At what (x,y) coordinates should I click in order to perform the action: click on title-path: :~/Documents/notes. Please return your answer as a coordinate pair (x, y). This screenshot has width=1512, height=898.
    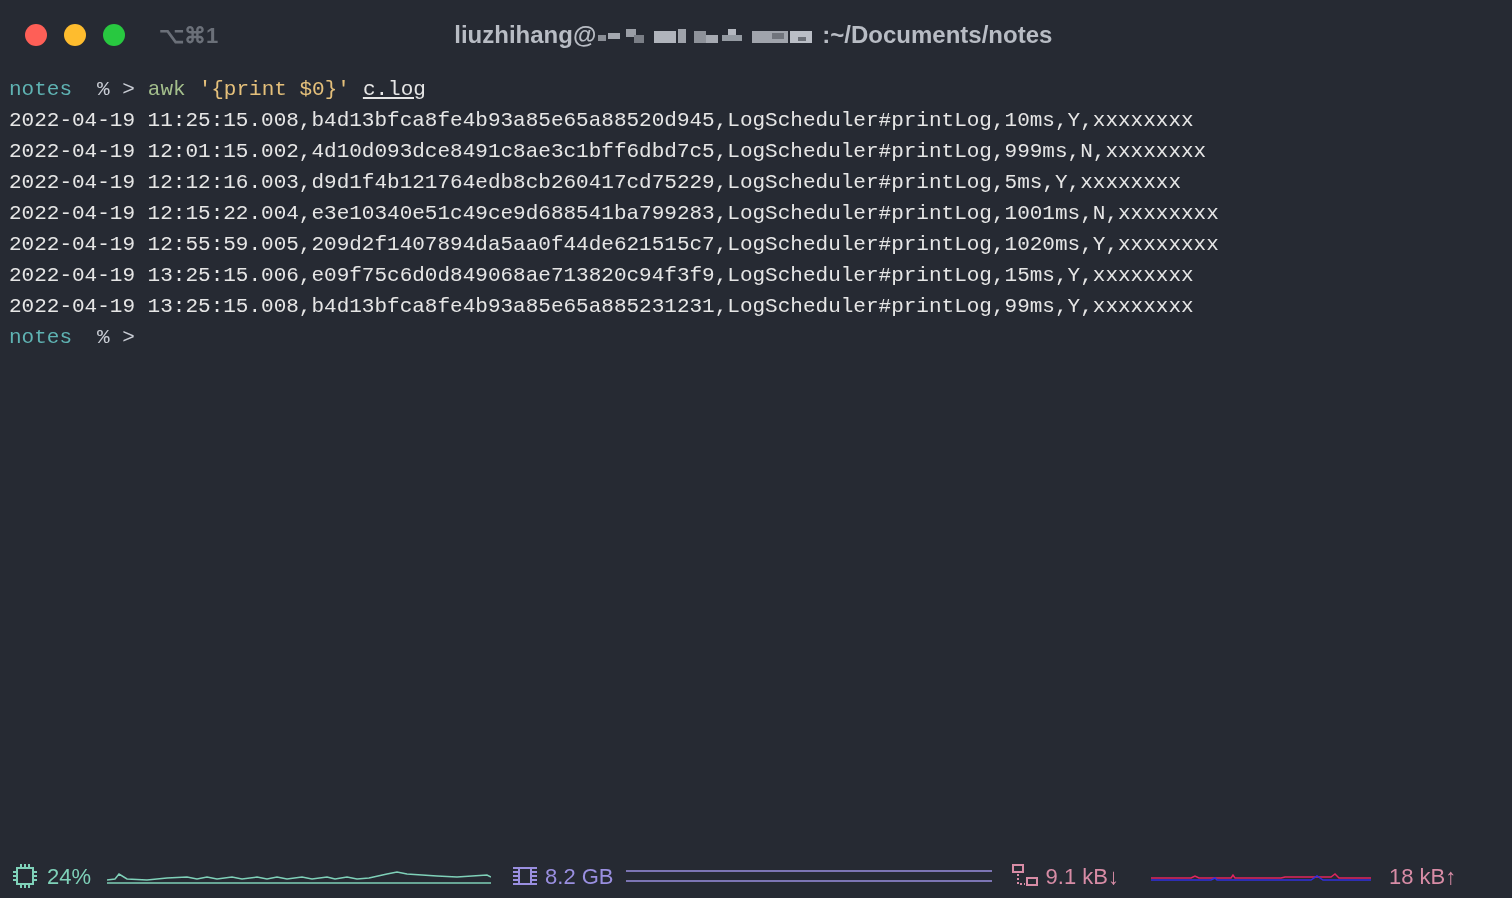
    Looking at the image, I should click on (937, 35).